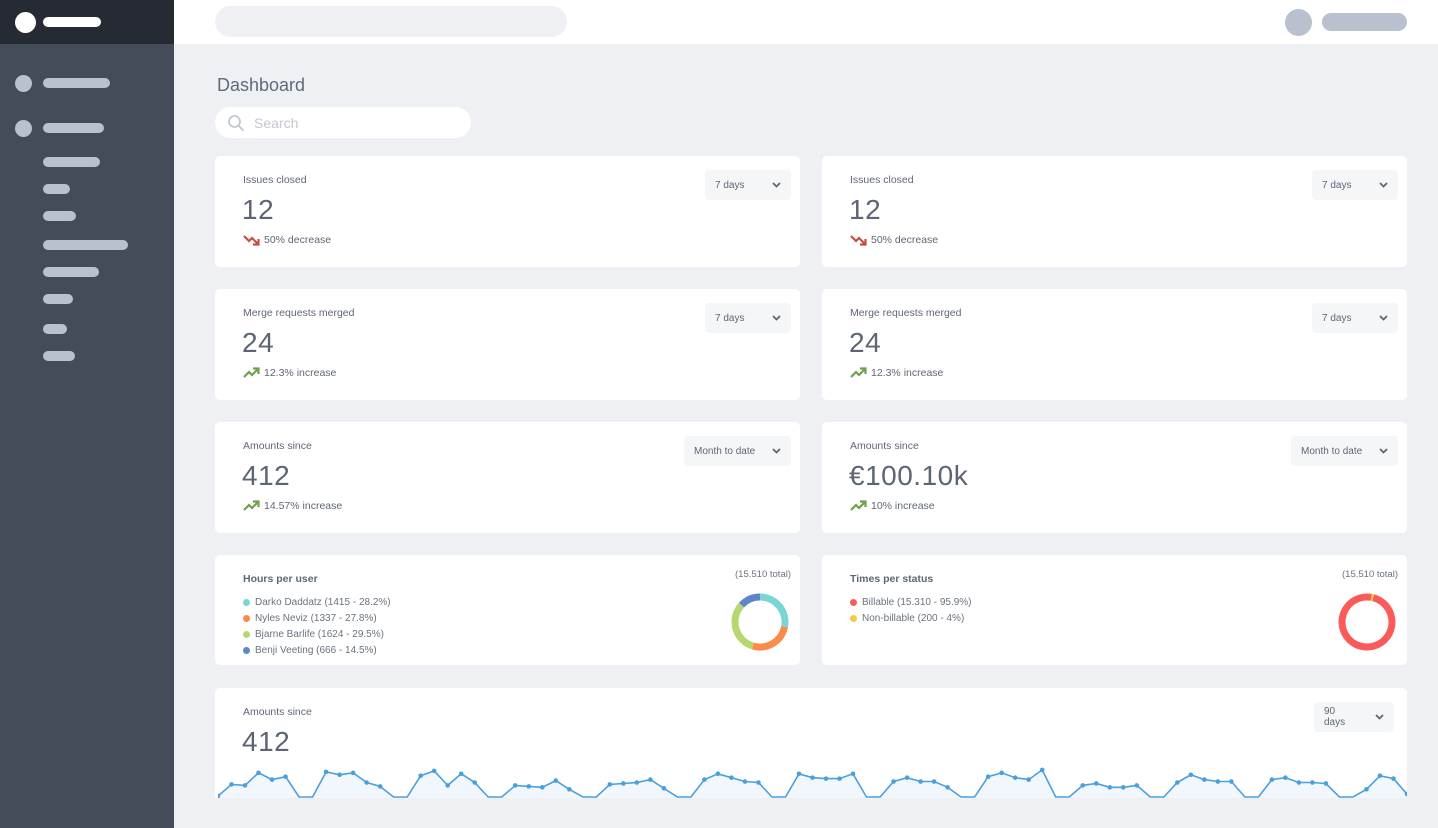 Image resolution: width=1438 pixels, height=828 pixels. Describe the element at coordinates (892, 579) in the screenshot. I see `card-title: Times per status` at that location.